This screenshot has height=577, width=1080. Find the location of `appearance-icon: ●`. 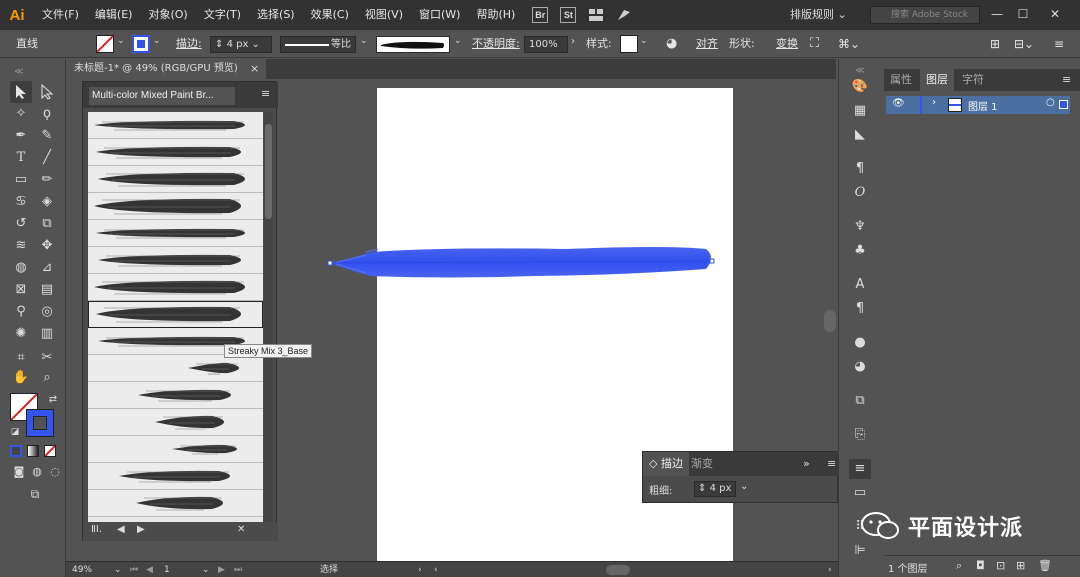

appearance-icon: ● is located at coordinates (860, 343).